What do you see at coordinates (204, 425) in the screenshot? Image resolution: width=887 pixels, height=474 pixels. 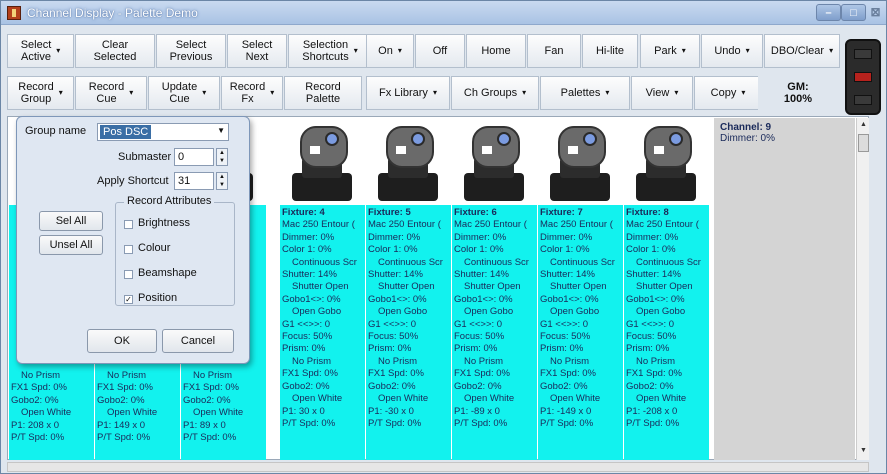 I see `fixture-attribute: P1: 89 x 0` at bounding box center [204, 425].